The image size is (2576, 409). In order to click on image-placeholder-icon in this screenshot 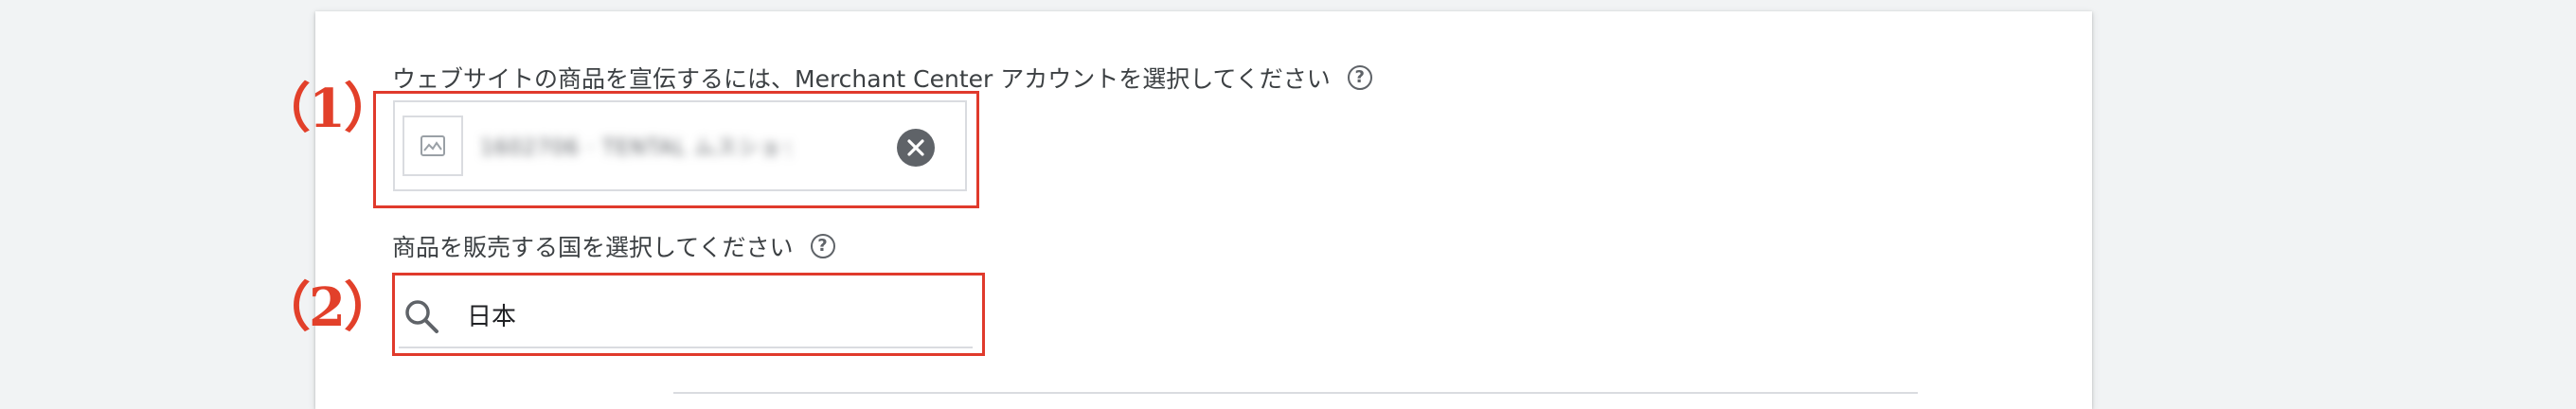, I will do `click(432, 146)`.